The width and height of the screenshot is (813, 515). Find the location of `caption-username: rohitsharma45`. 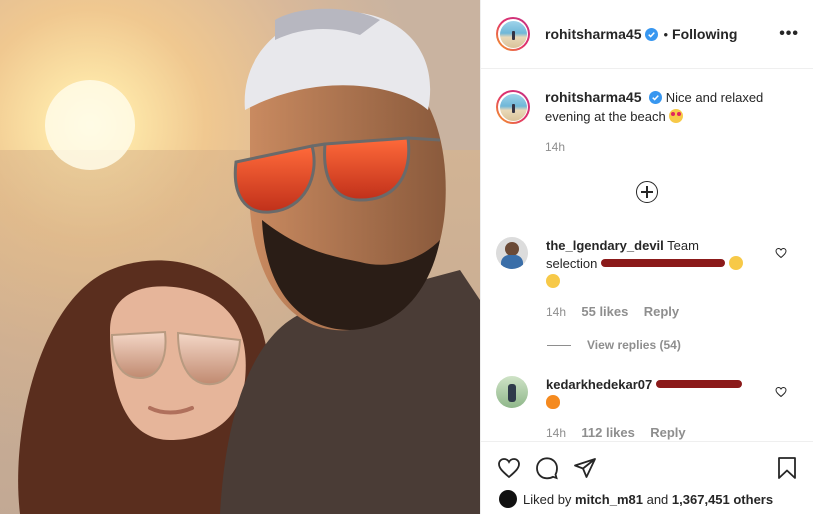

caption-username: rohitsharma45 is located at coordinates (593, 97).